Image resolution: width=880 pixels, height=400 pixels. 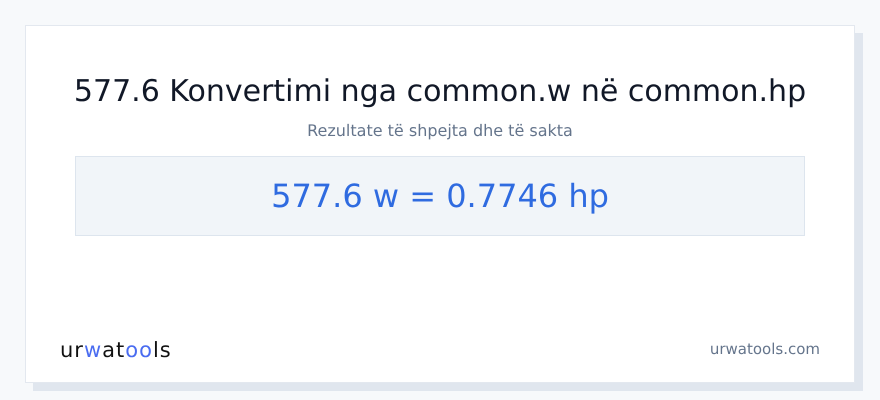 I want to click on logo: urwatools, so click(x=116, y=350).